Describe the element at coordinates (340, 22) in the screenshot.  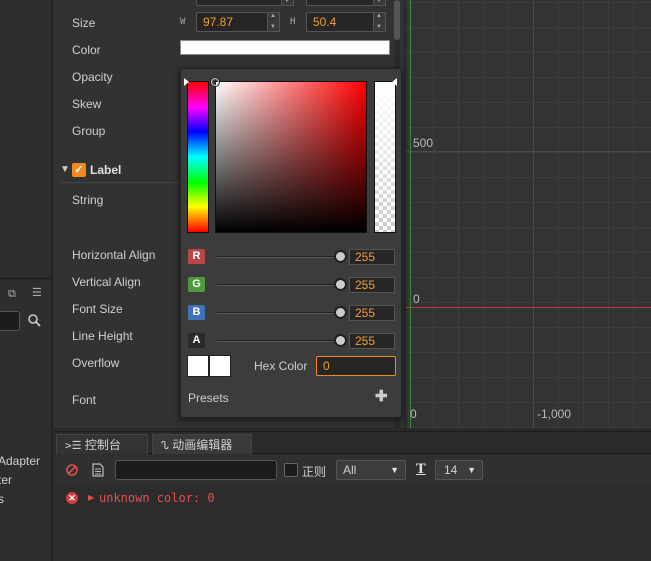
I see `size-height-field: 50.4` at that location.